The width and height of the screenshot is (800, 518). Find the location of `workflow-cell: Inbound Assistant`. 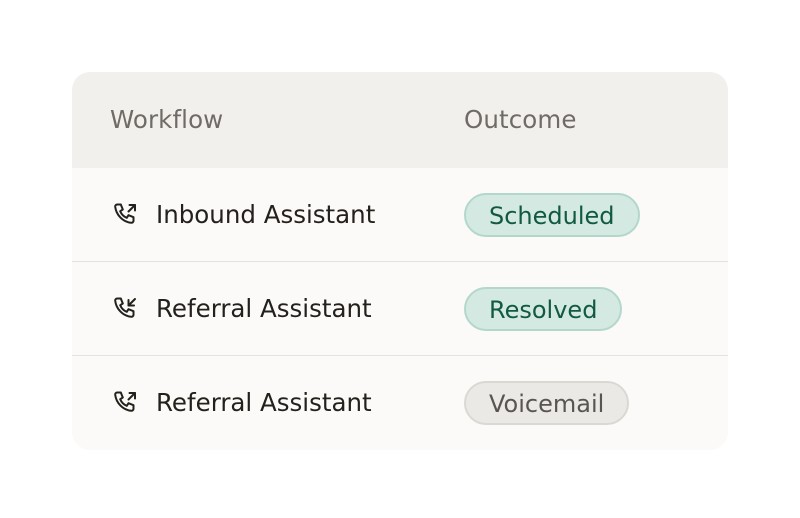

workflow-cell: Inbound Assistant is located at coordinates (242, 214).